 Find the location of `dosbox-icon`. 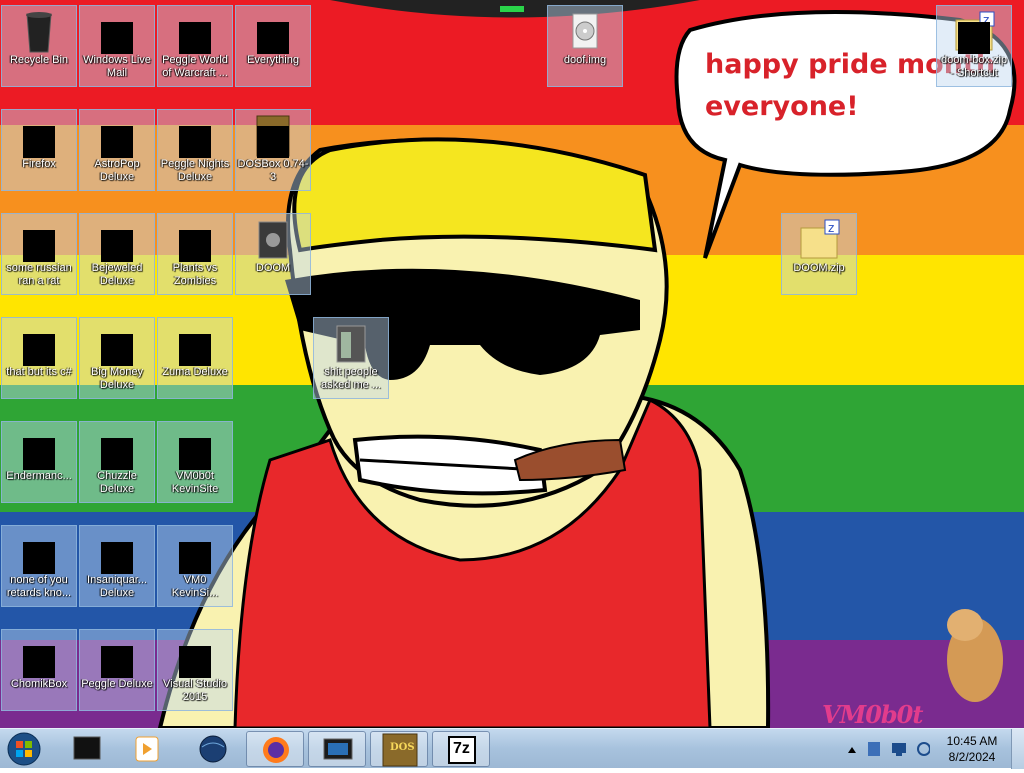

dosbox-icon is located at coordinates (273, 136).